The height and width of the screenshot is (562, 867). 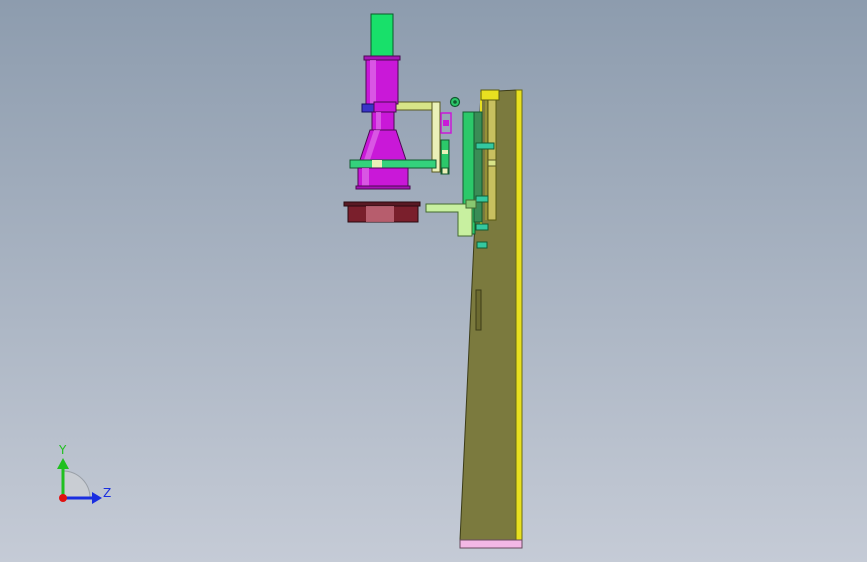 I want to click on z-axis-label: Z, so click(x=107, y=493).